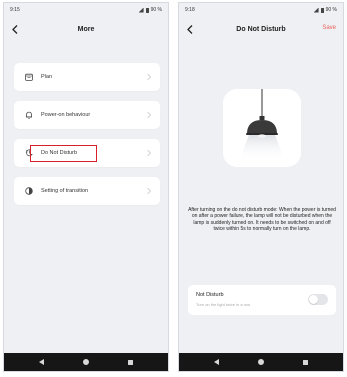  What do you see at coordinates (65, 191) in the screenshot?
I see `menu-item-label: Setting of transition` at bounding box center [65, 191].